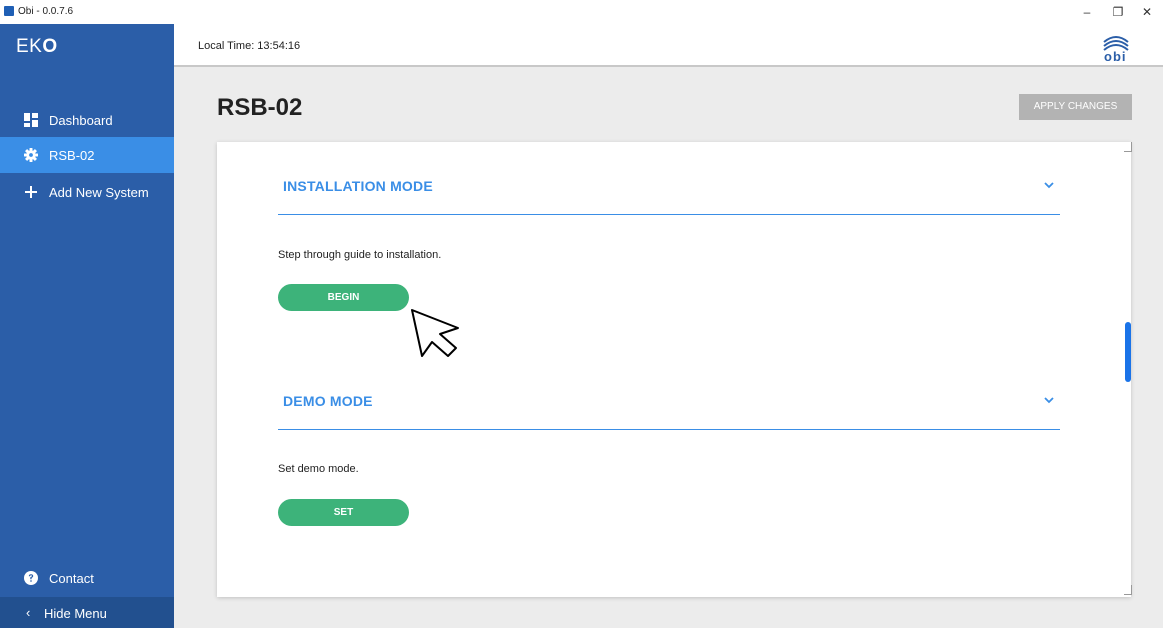 The image size is (1163, 628). Describe the element at coordinates (31, 155) in the screenshot. I see `gear-icon` at that location.